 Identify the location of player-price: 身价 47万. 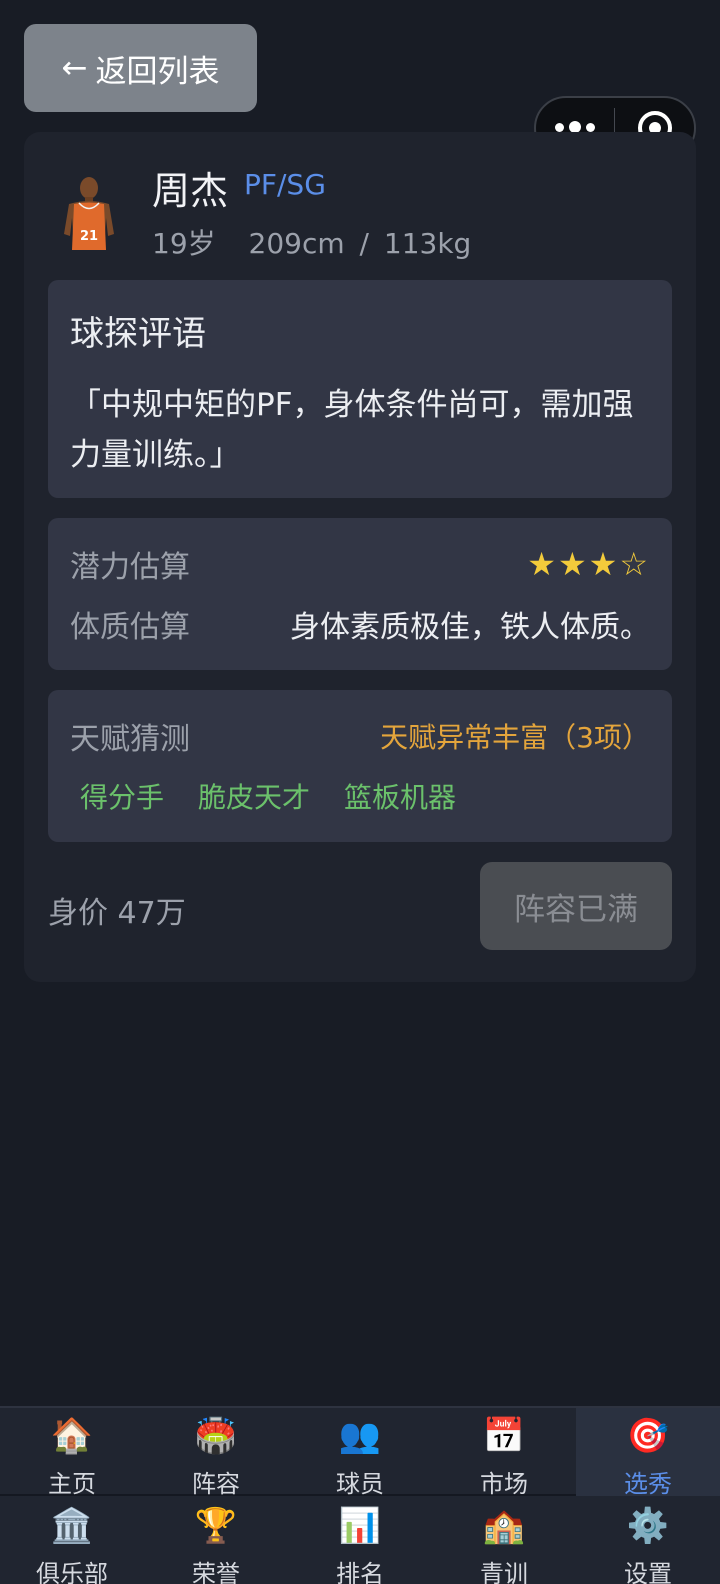
(117, 913).